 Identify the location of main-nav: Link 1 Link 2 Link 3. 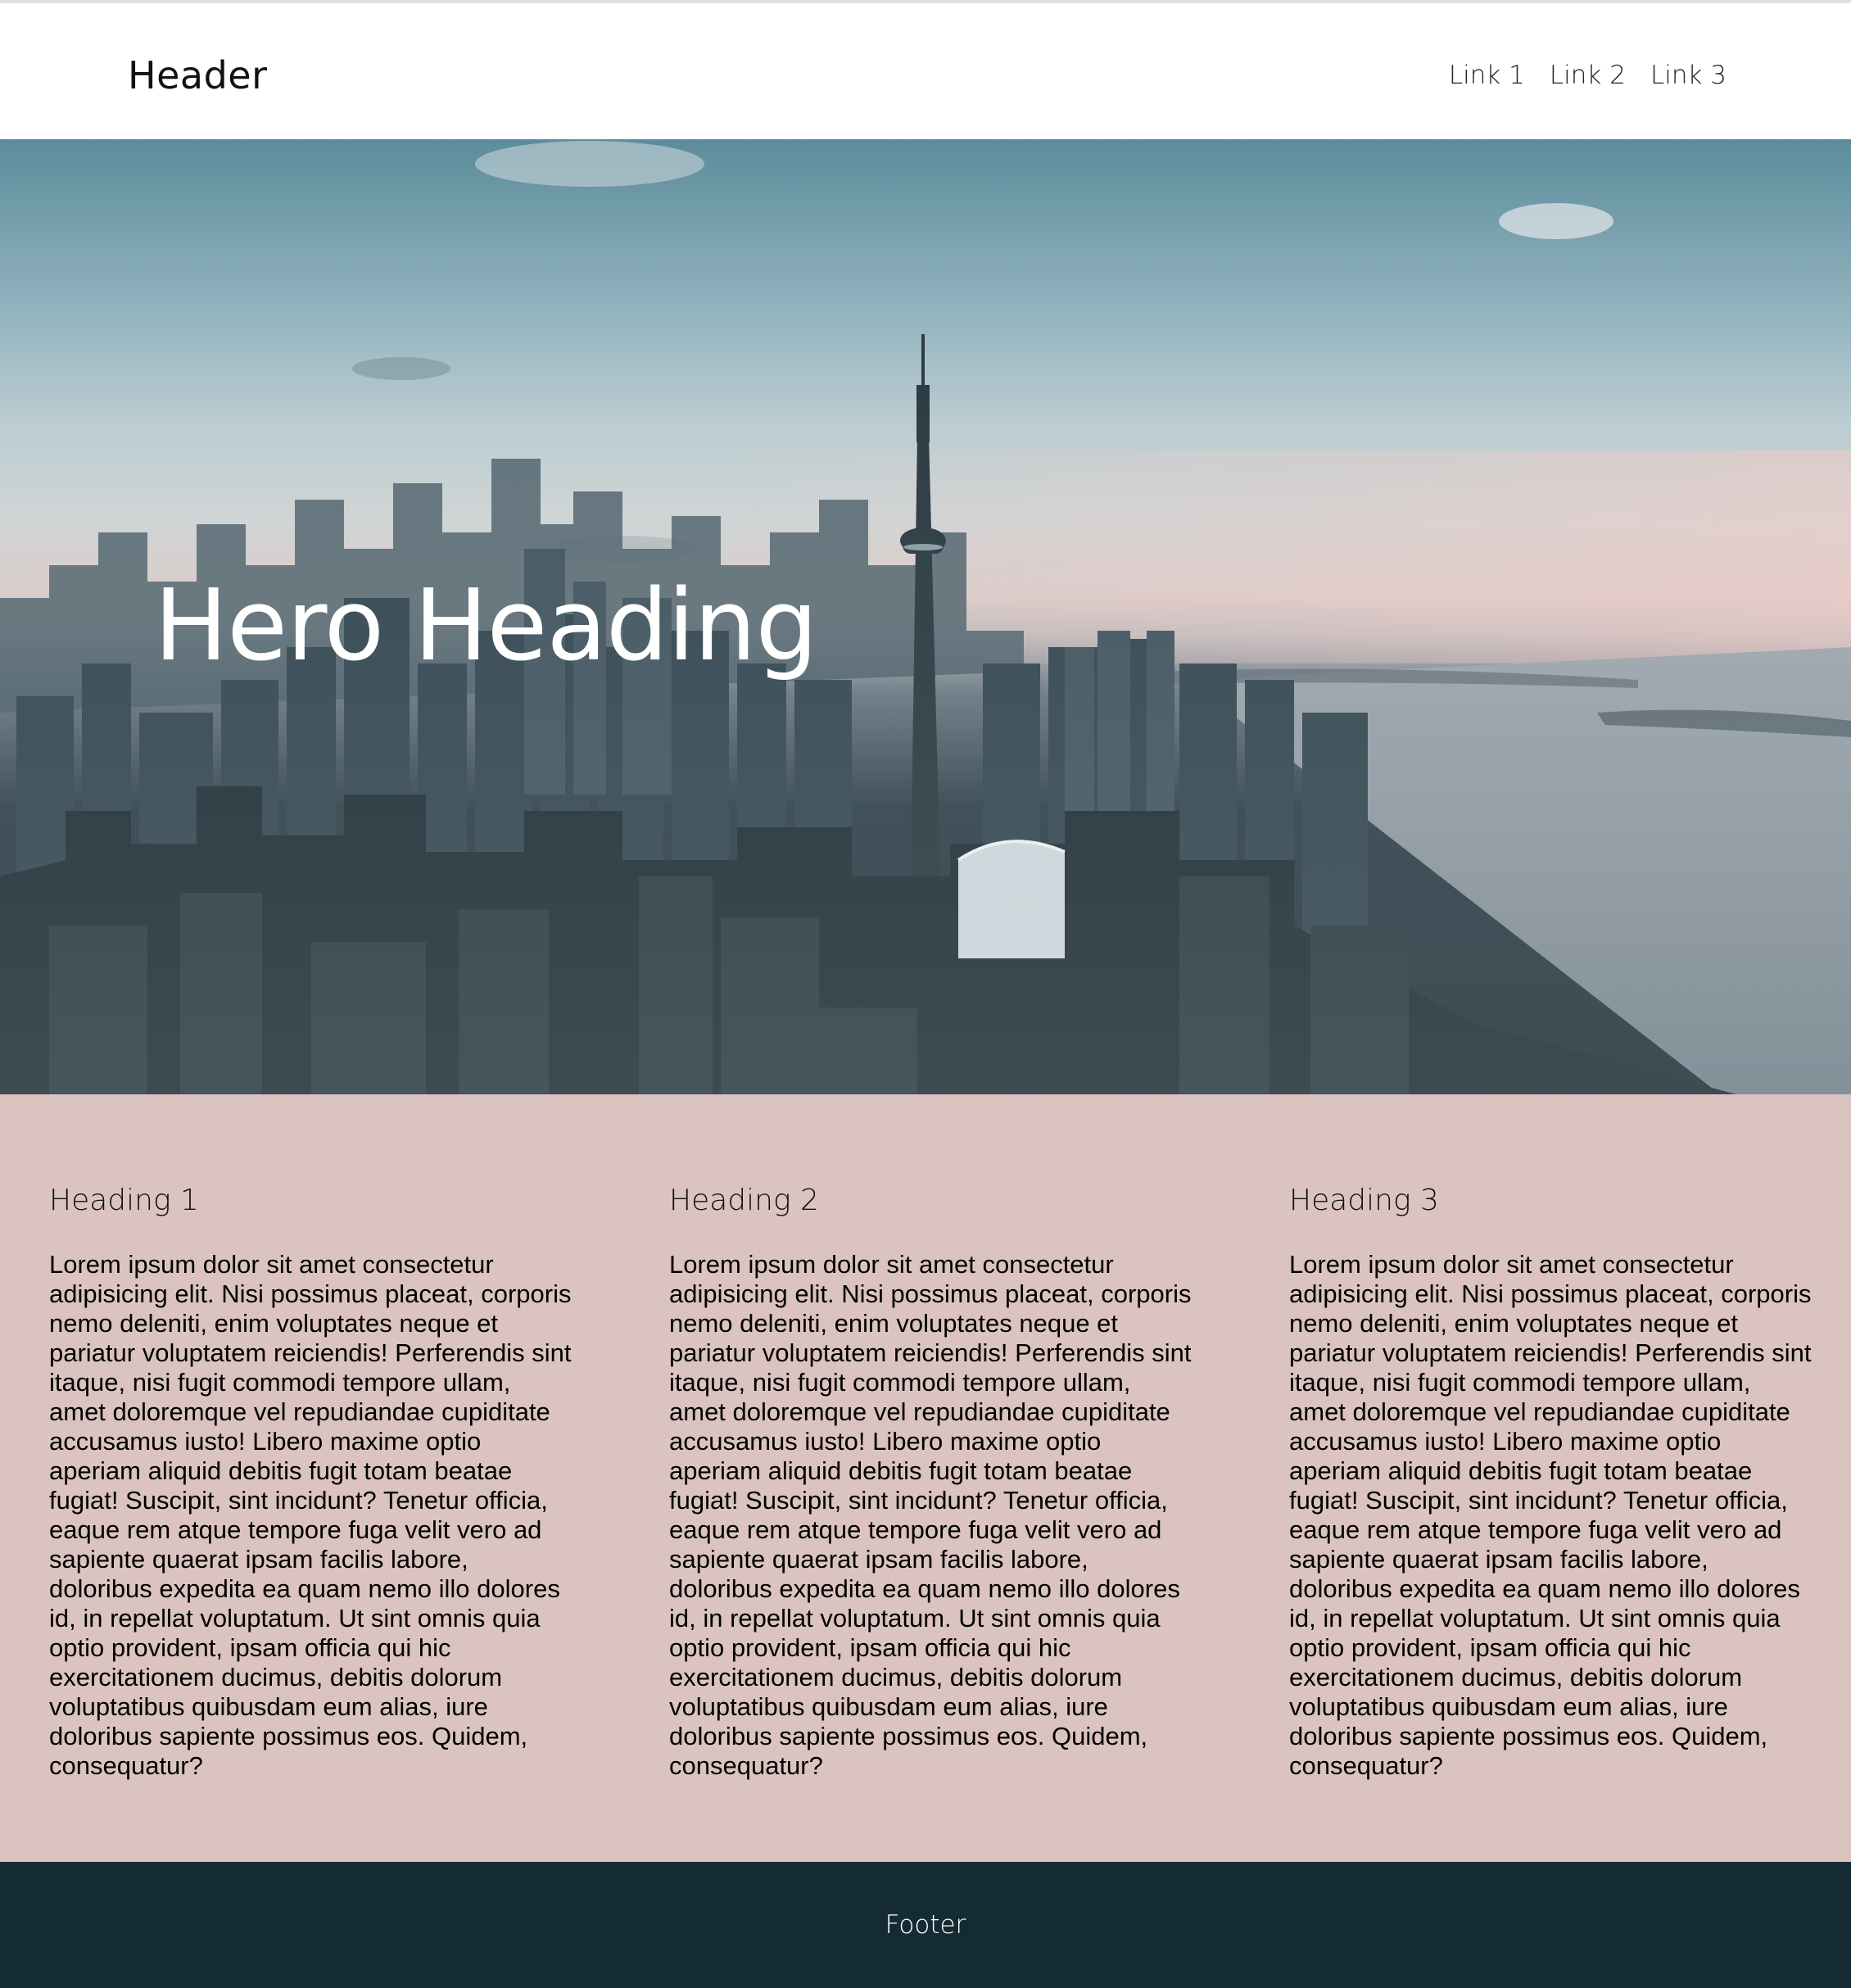
(1588, 75).